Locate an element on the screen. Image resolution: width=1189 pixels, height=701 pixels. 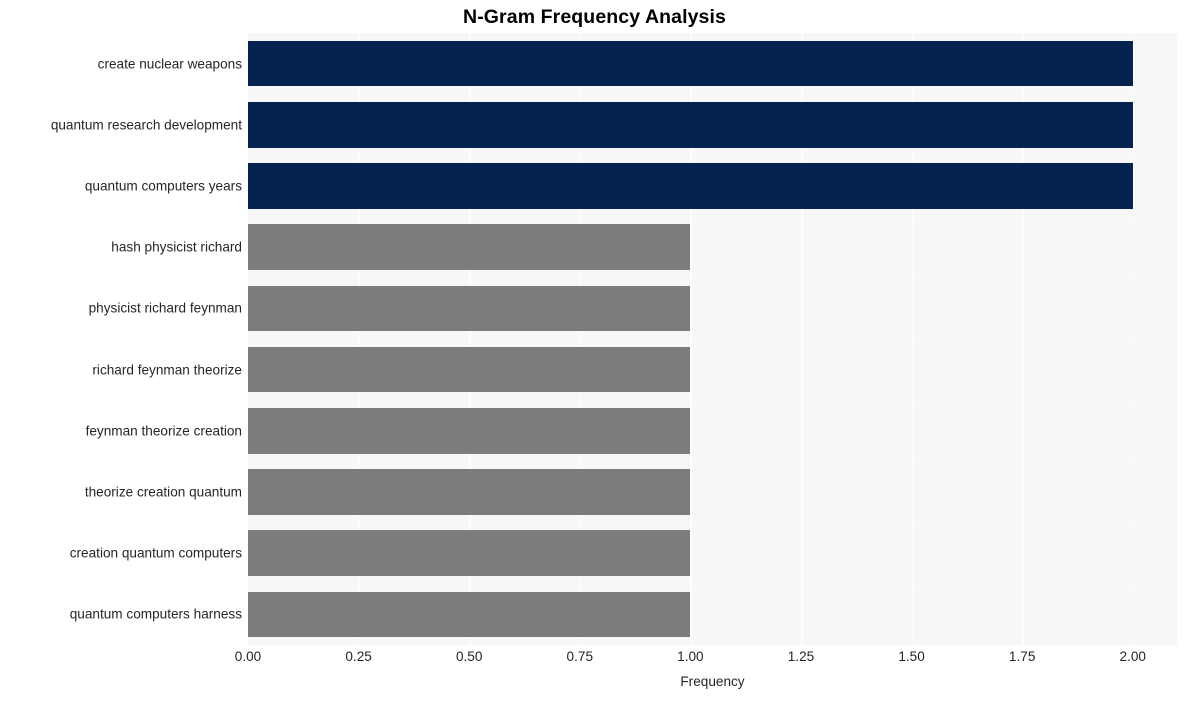
y-axis-tick-label: richard feynman theorize is located at coordinates (167, 370).